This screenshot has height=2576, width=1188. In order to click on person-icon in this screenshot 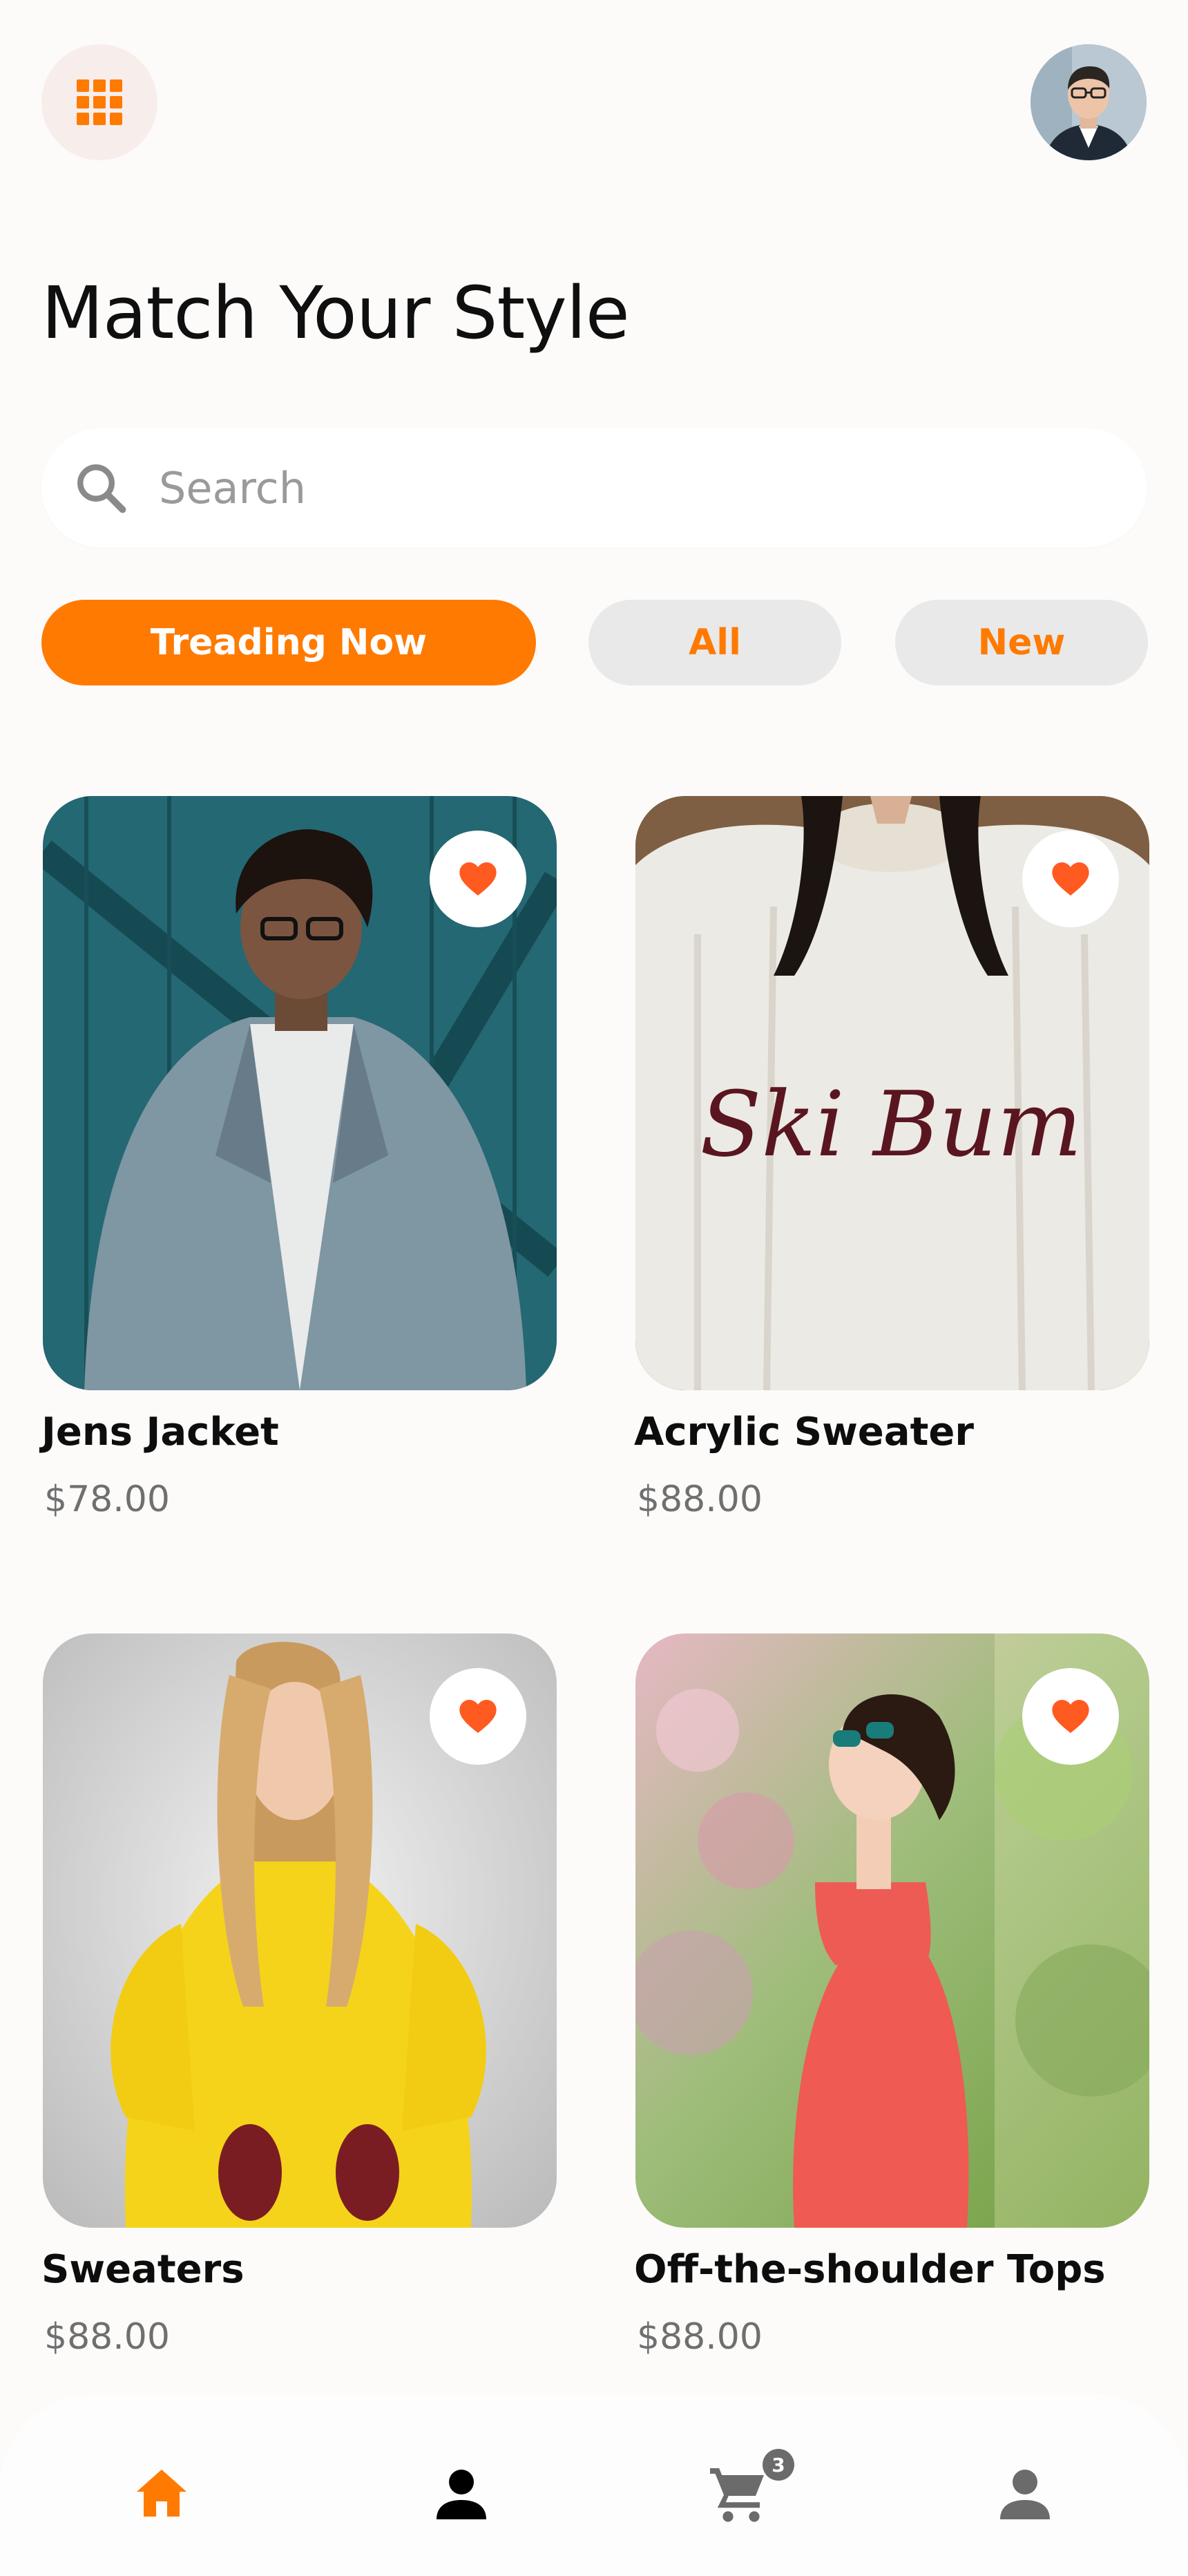, I will do `click(461, 2494)`.